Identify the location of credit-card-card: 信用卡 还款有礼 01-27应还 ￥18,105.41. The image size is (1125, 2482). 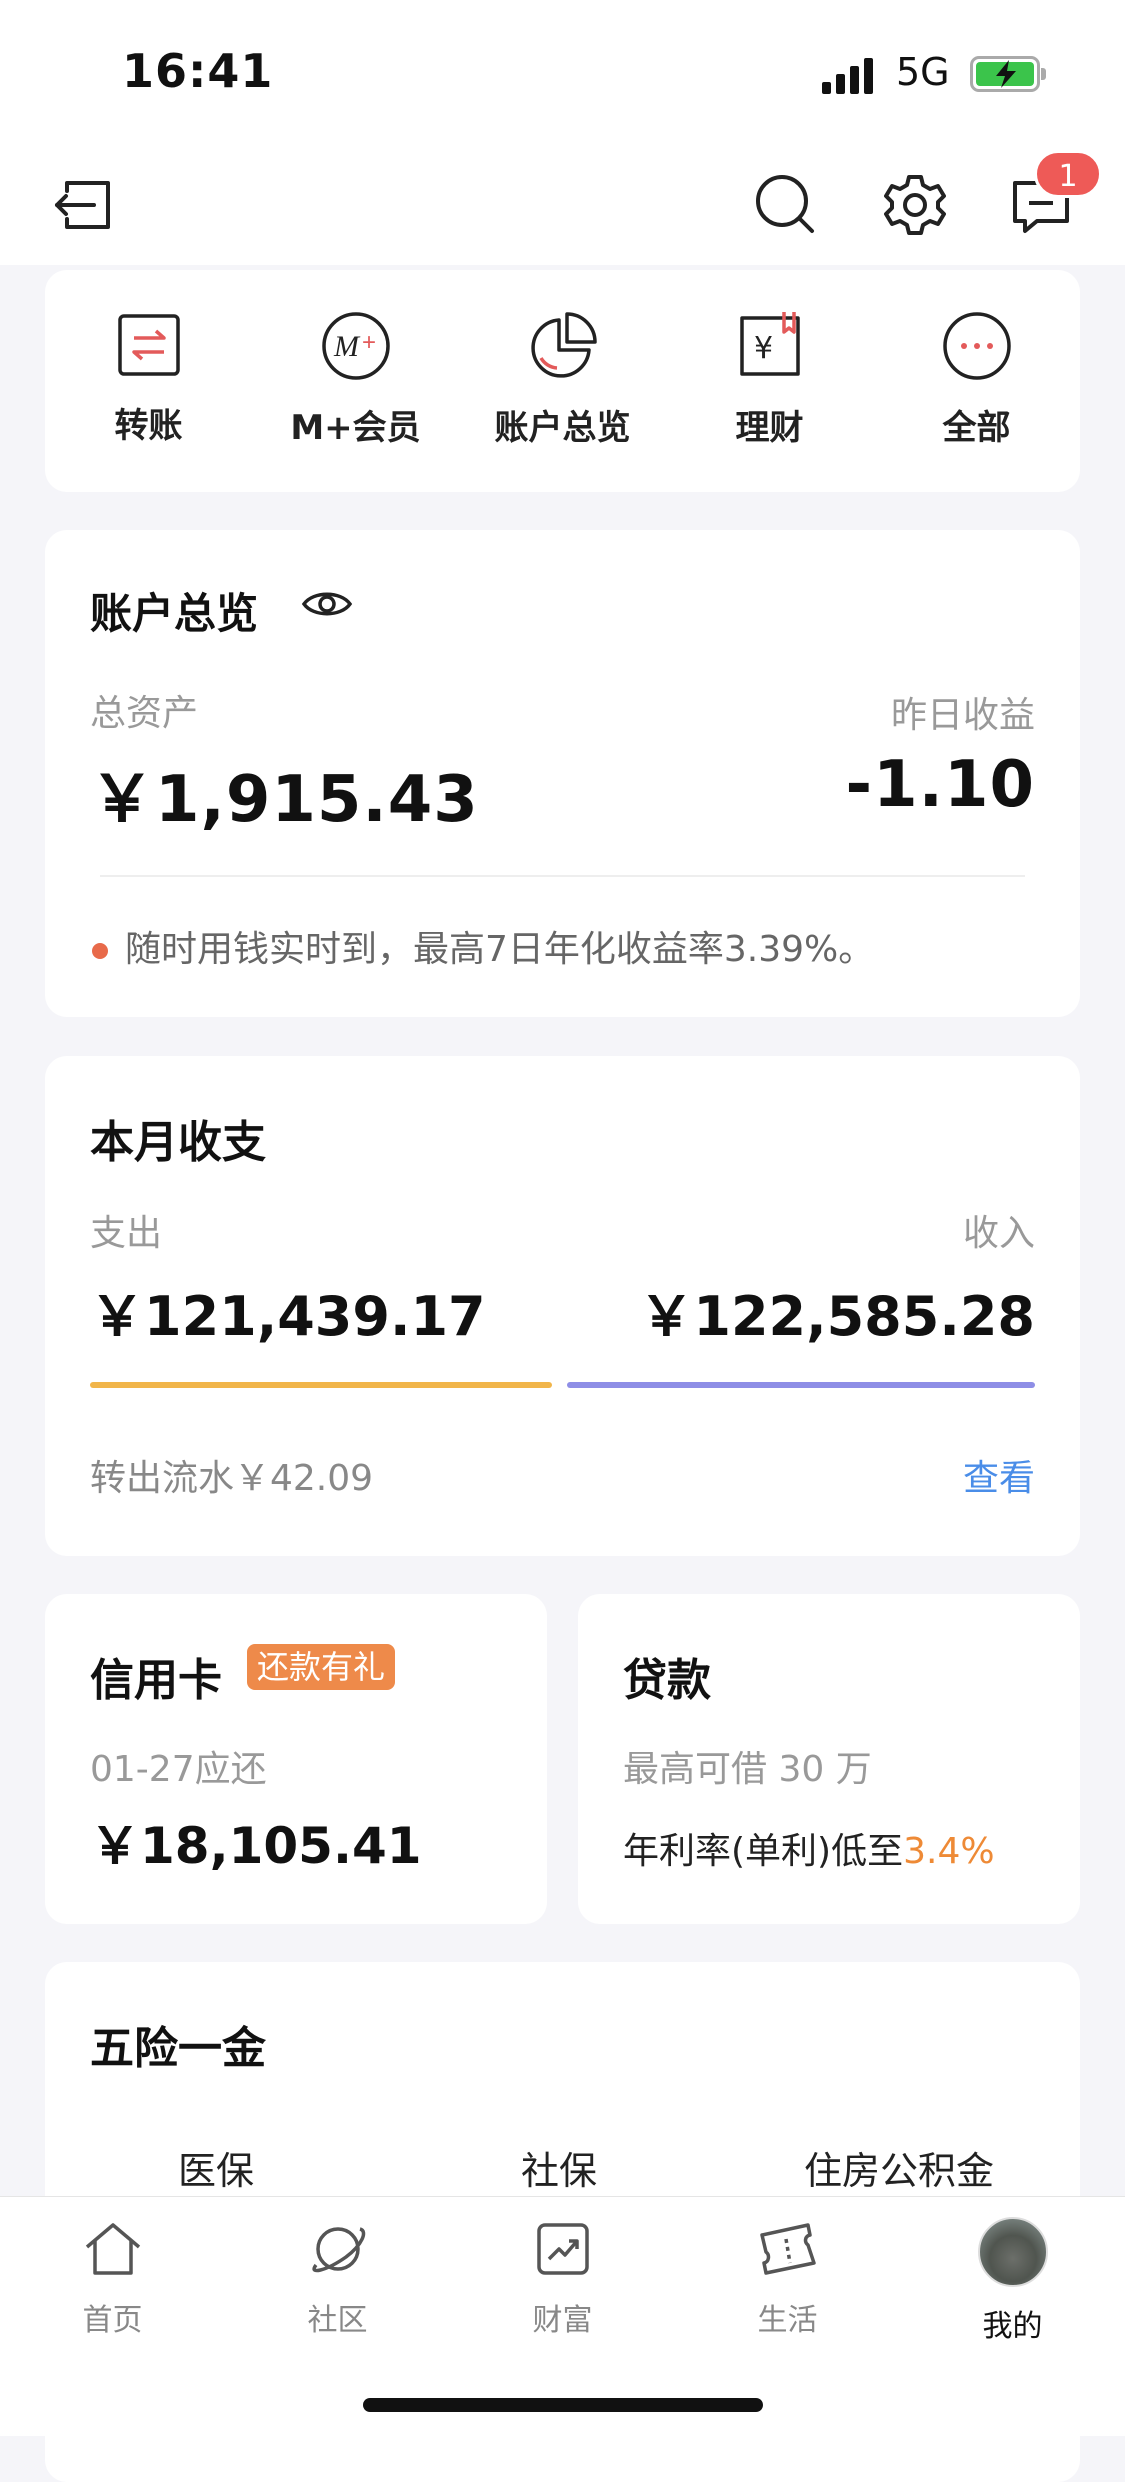
(296, 1759).